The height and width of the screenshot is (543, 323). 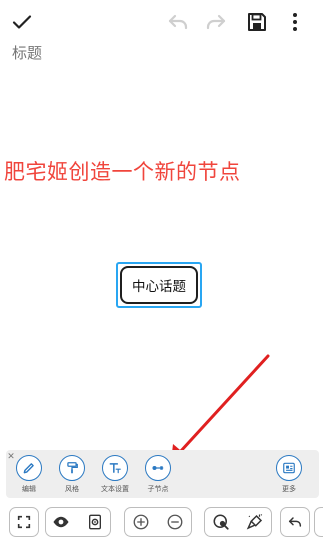 I want to click on more-label: 更多, so click(x=289, y=489).